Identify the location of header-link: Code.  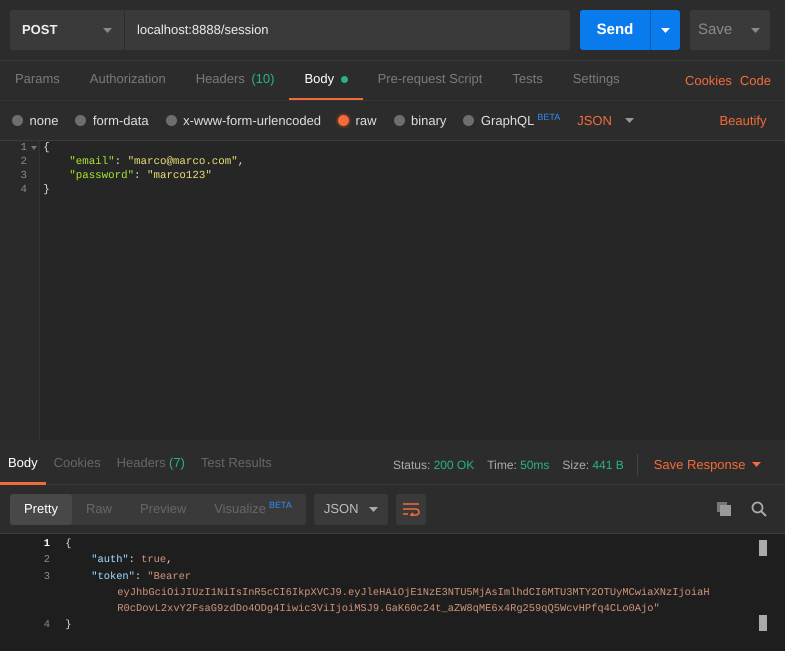
(755, 80).